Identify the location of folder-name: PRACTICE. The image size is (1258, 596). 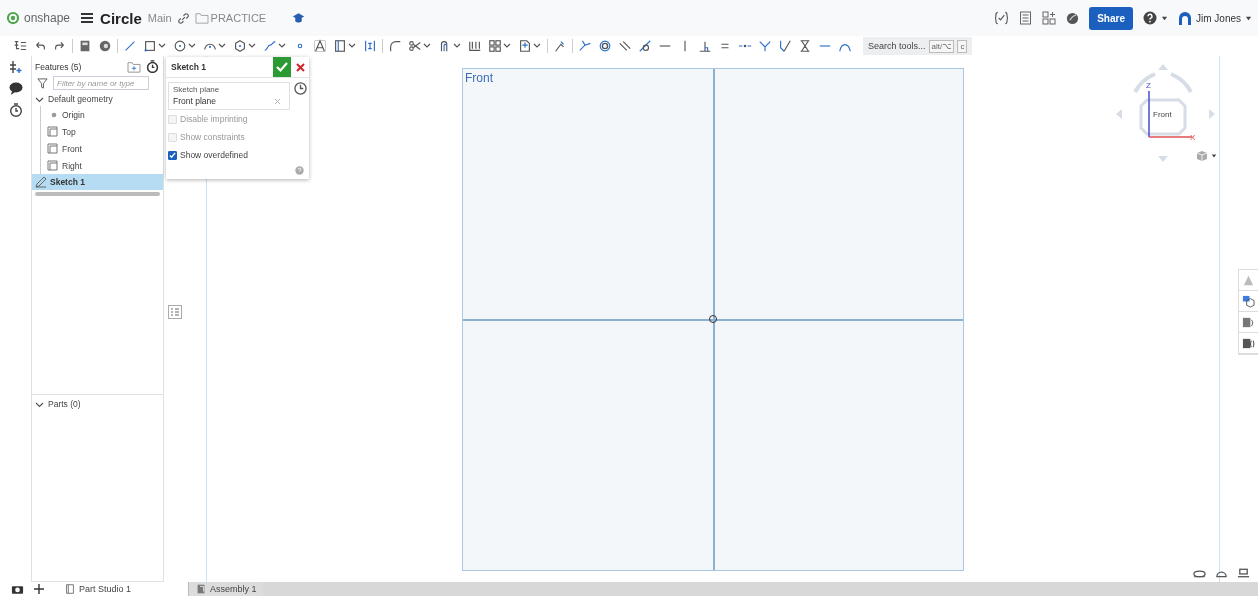
(238, 18).